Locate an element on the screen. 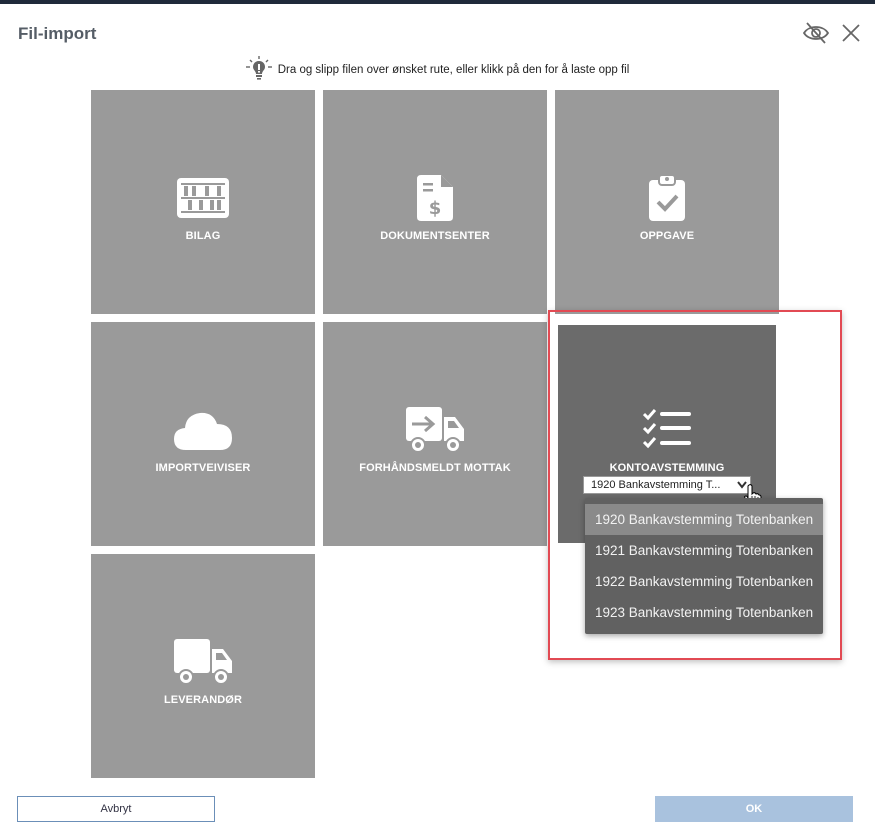 The image size is (875, 837). tile-label: OPPGAVE is located at coordinates (667, 236).